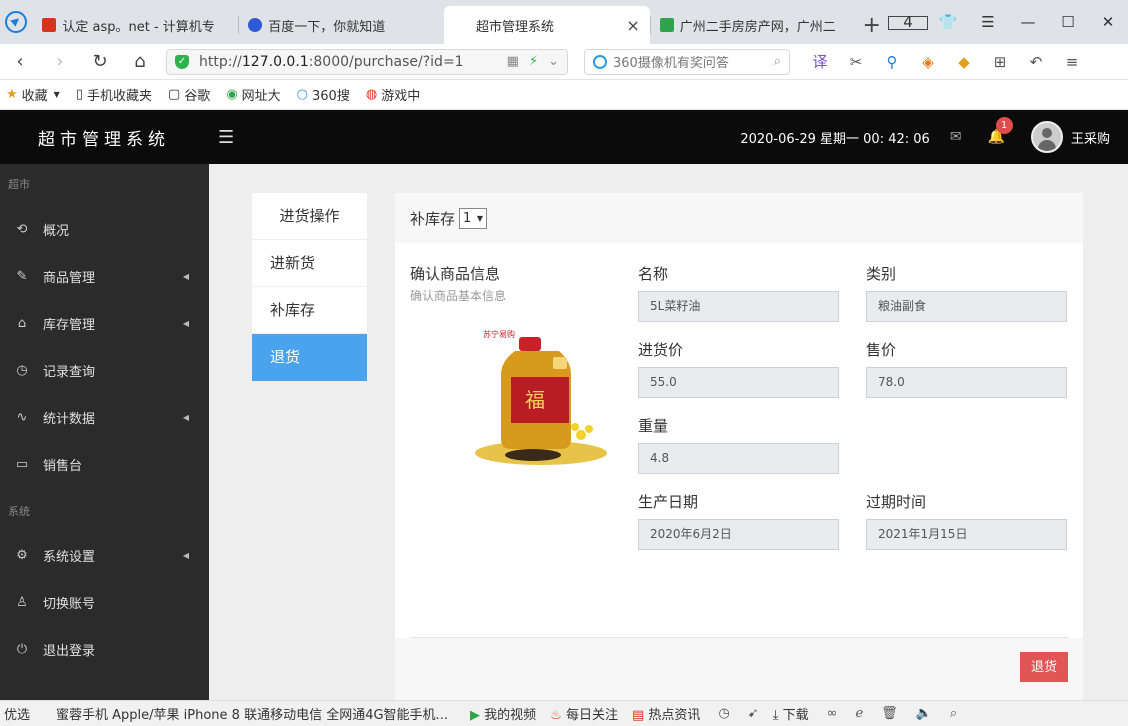 The height and width of the screenshot is (726, 1128). I want to click on volume-icon: 🔈, so click(924, 713).